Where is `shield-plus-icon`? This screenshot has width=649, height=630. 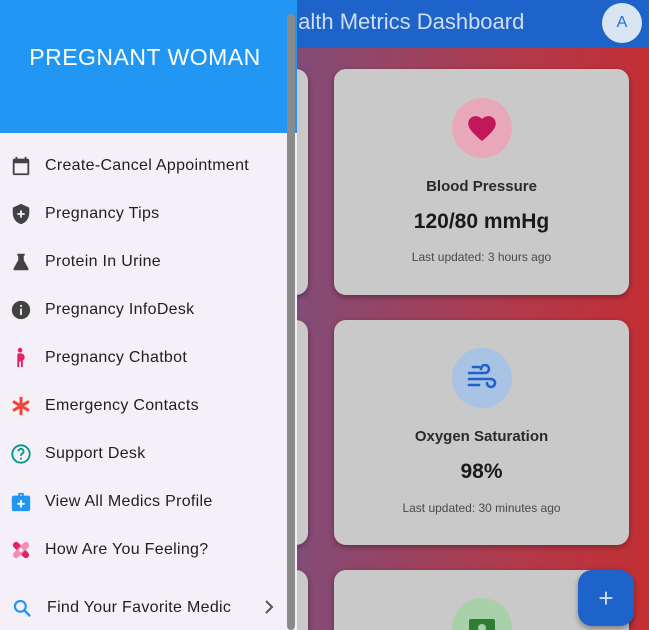 shield-plus-icon is located at coordinates (21, 214).